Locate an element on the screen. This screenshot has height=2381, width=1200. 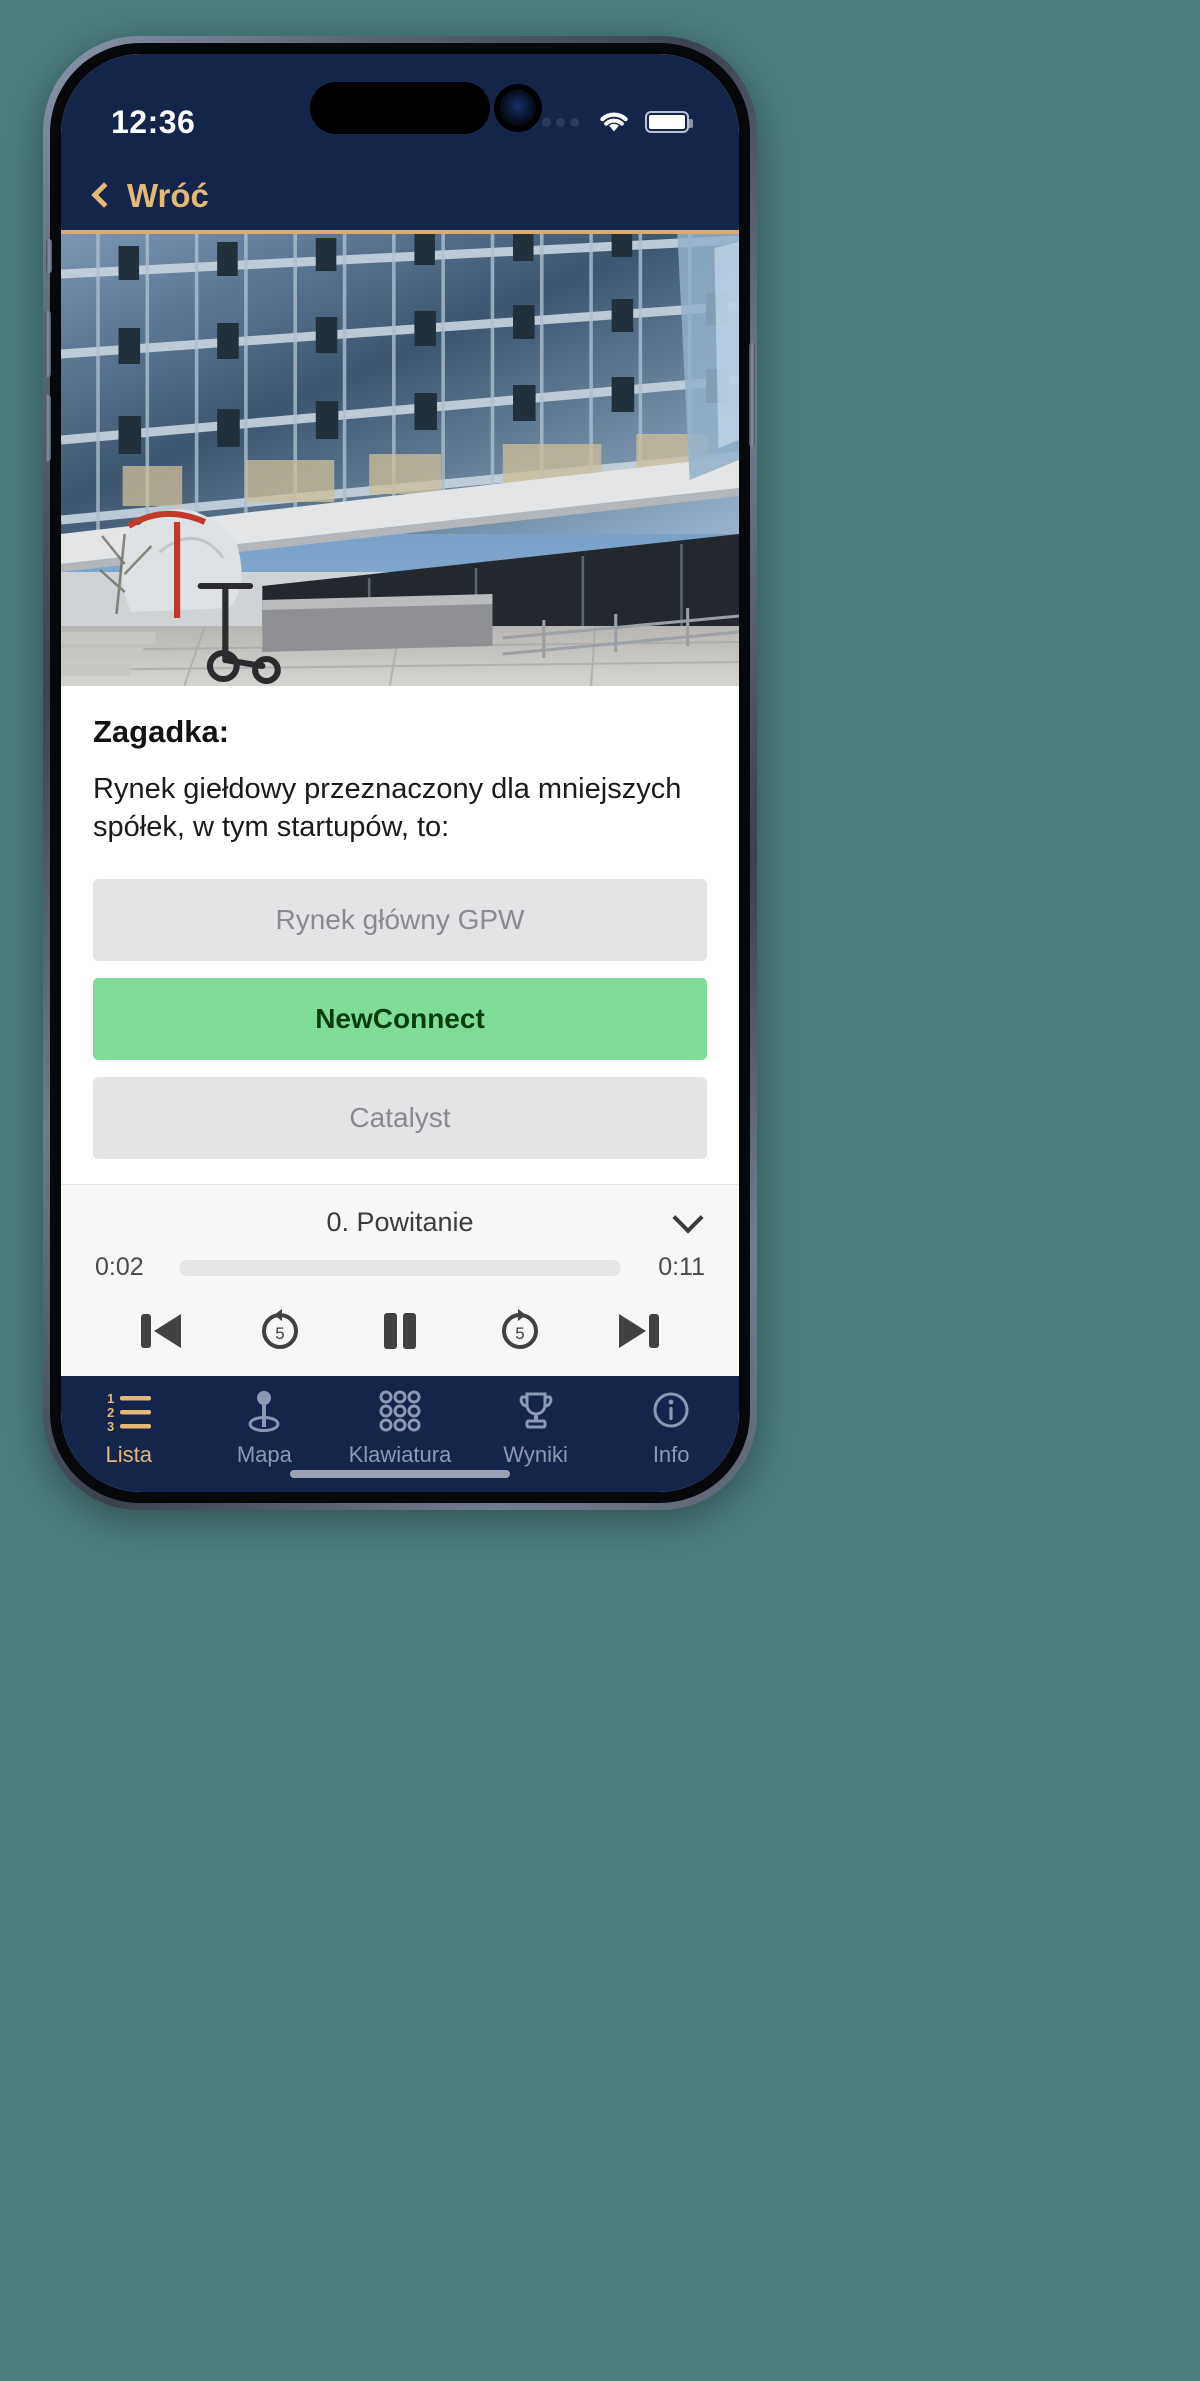
track-title: 0. Powitanie is located at coordinates (400, 1221).